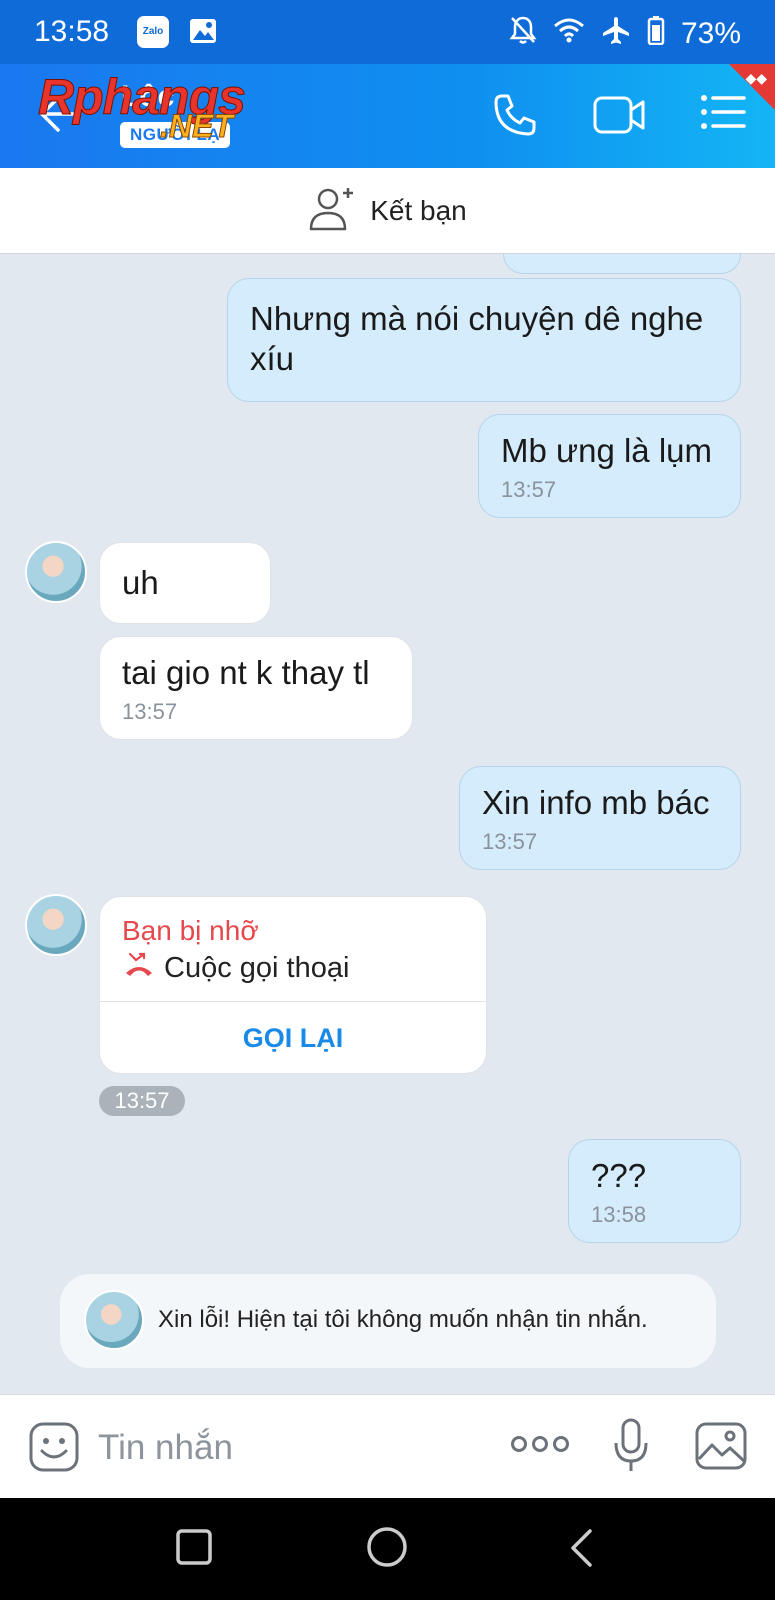 The height and width of the screenshot is (1600, 775). I want to click on missed-call-title: Bạn bị nhỡ, so click(190, 930).